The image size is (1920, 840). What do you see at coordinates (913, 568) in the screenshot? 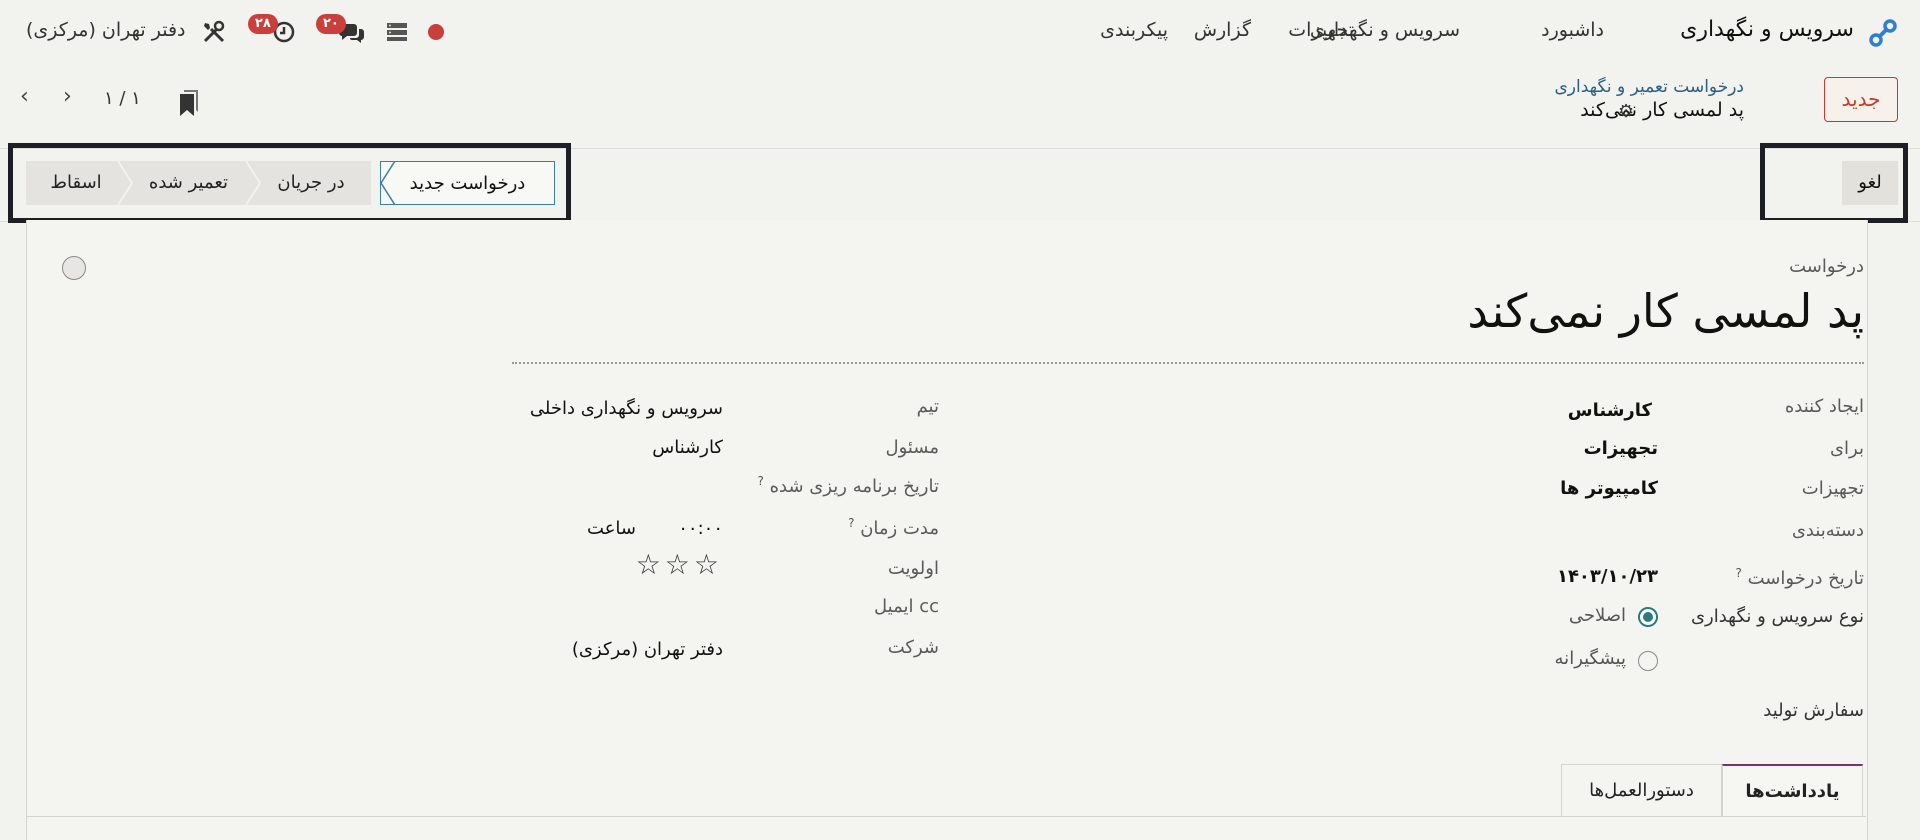
I see `priority-label: اولویت` at bounding box center [913, 568].